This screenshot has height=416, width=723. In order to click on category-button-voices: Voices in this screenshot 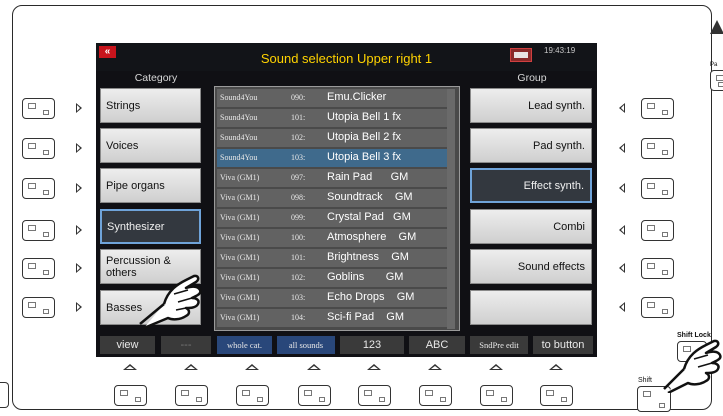, I will do `click(150, 145)`.